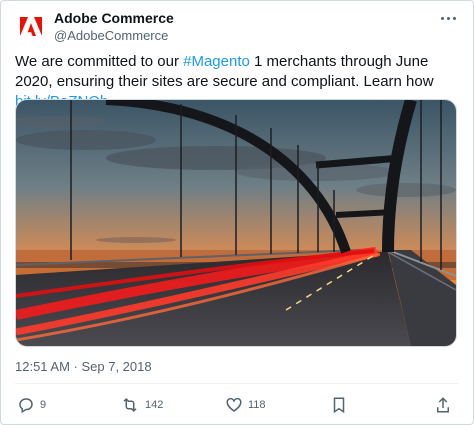 This screenshot has height=425, width=474. What do you see at coordinates (43, 405) in the screenshot?
I see `reply-count: 9` at bounding box center [43, 405].